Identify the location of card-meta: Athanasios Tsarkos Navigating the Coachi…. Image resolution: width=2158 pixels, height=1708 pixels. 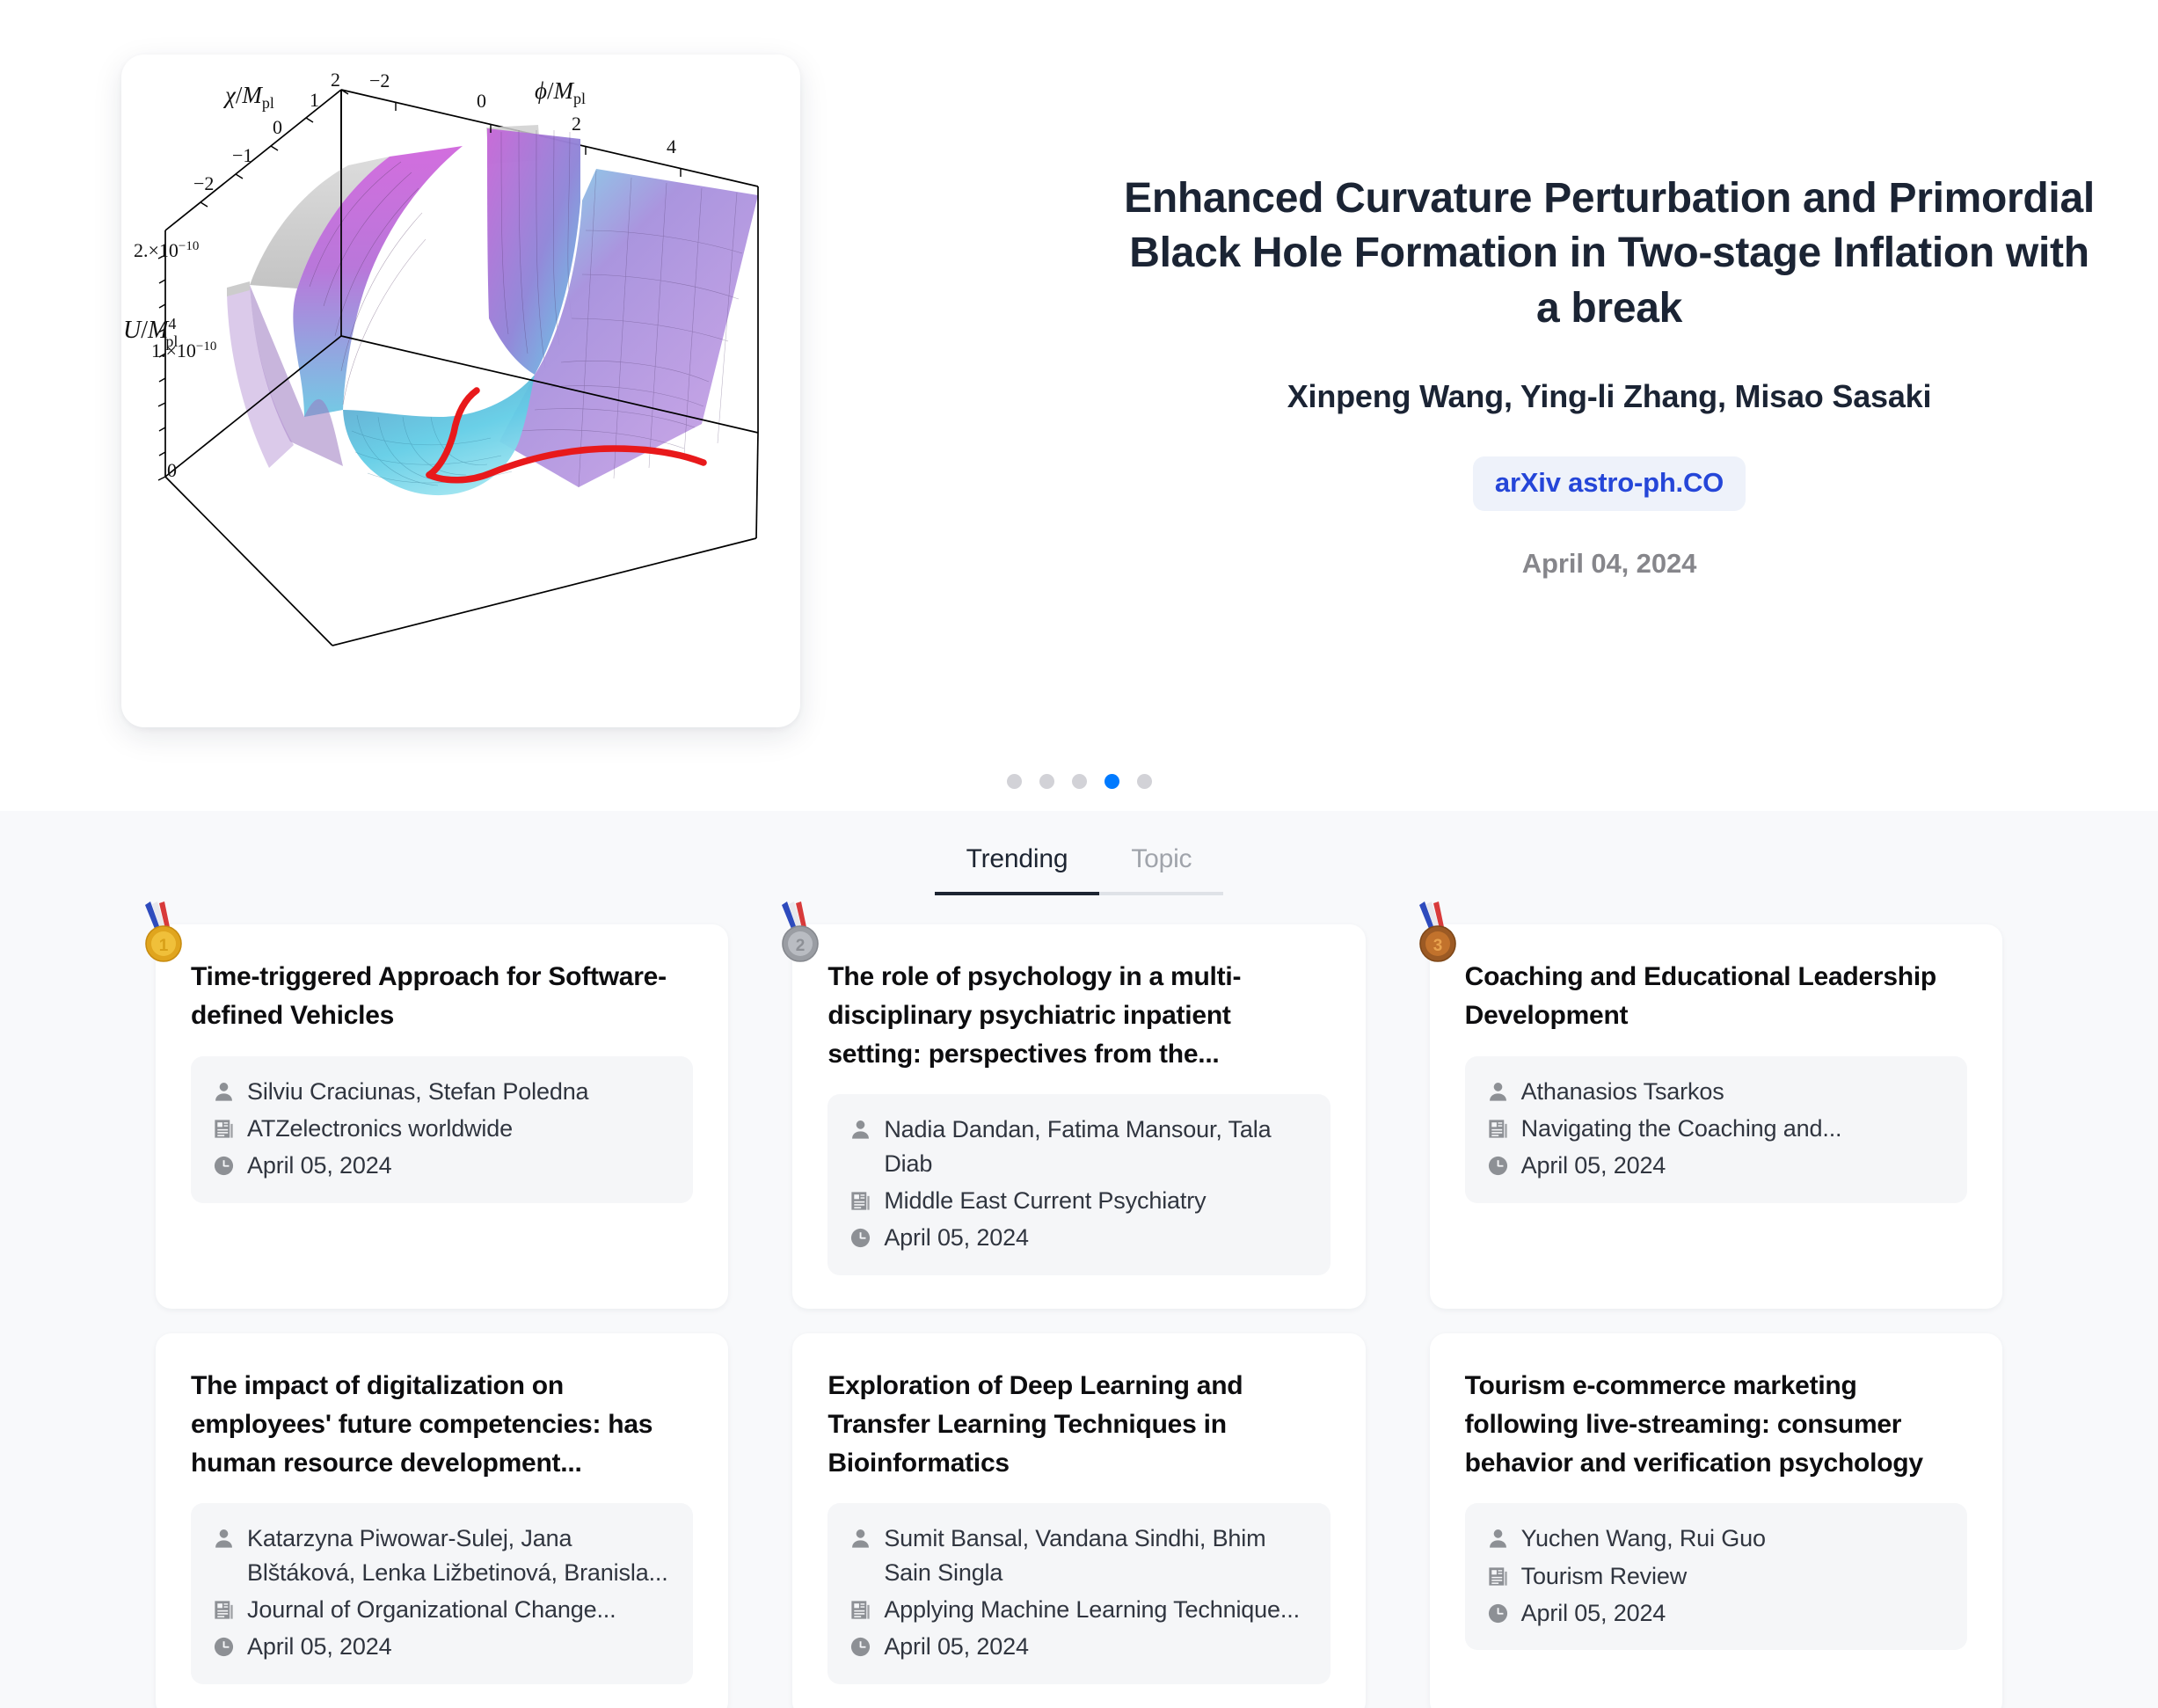
(1715, 1129).